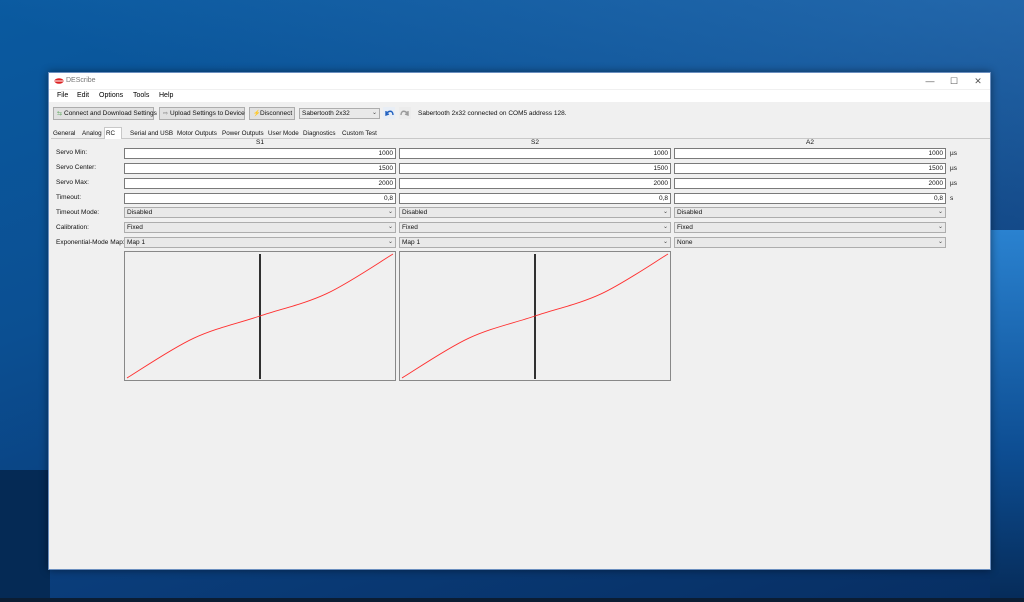 This screenshot has height=602, width=1024. I want to click on unit-servo-max: µs, so click(953, 183).